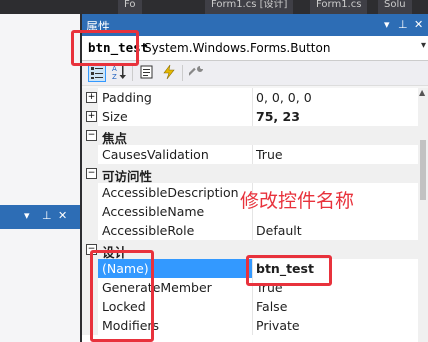 Image resolution: width=428 pixels, height=342 pixels. I want to click on property-name: AccessibleRole, so click(148, 230).